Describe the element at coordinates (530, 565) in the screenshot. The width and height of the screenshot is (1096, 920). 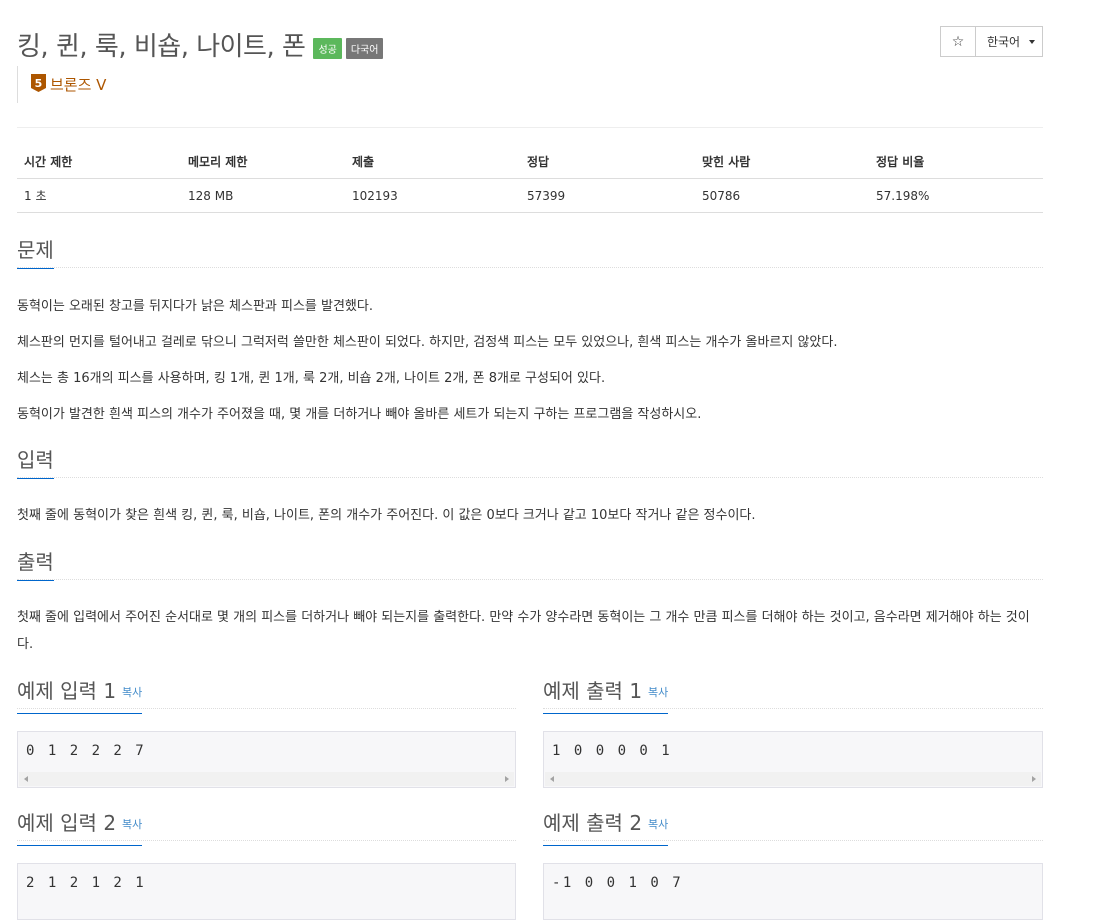
I see `output-header: 출력` at that location.